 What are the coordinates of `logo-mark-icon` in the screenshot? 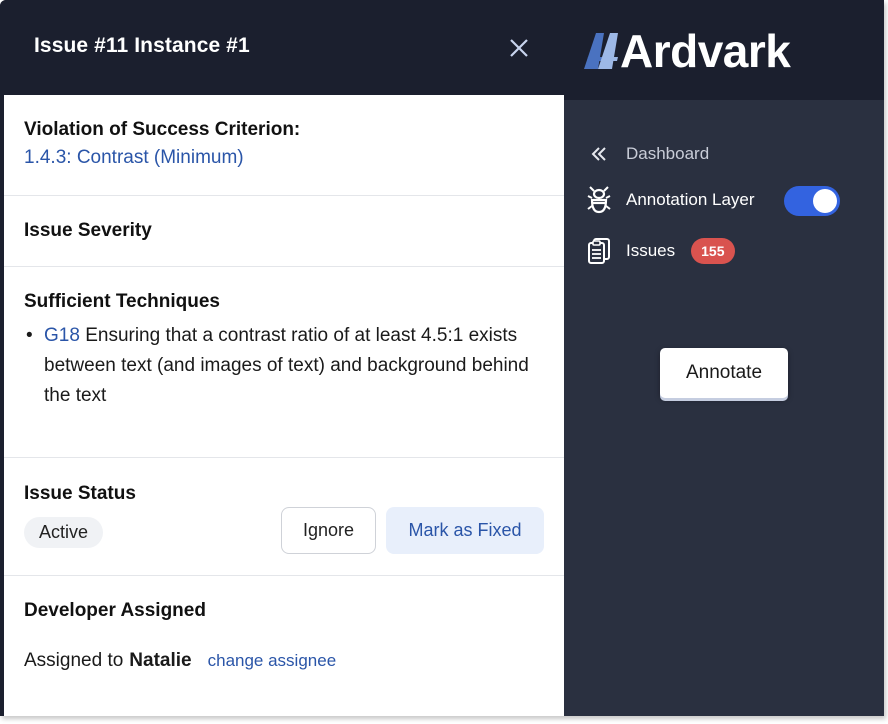 It's located at (601, 51).